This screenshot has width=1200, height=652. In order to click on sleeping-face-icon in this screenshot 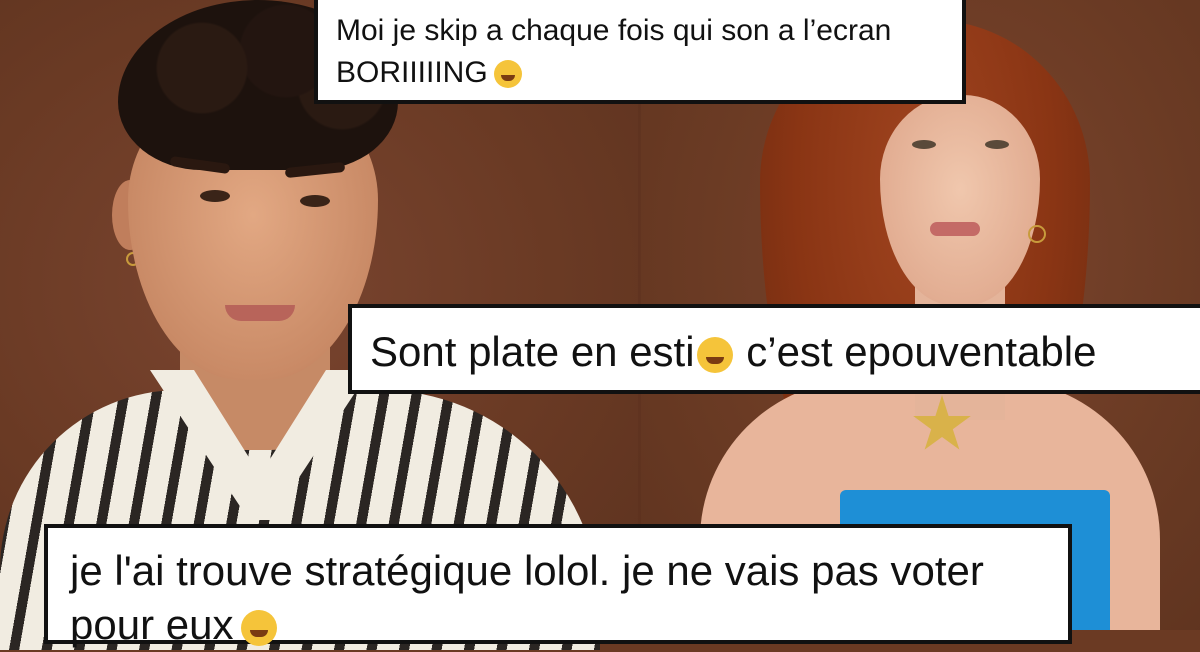, I will do `click(507, 74)`.